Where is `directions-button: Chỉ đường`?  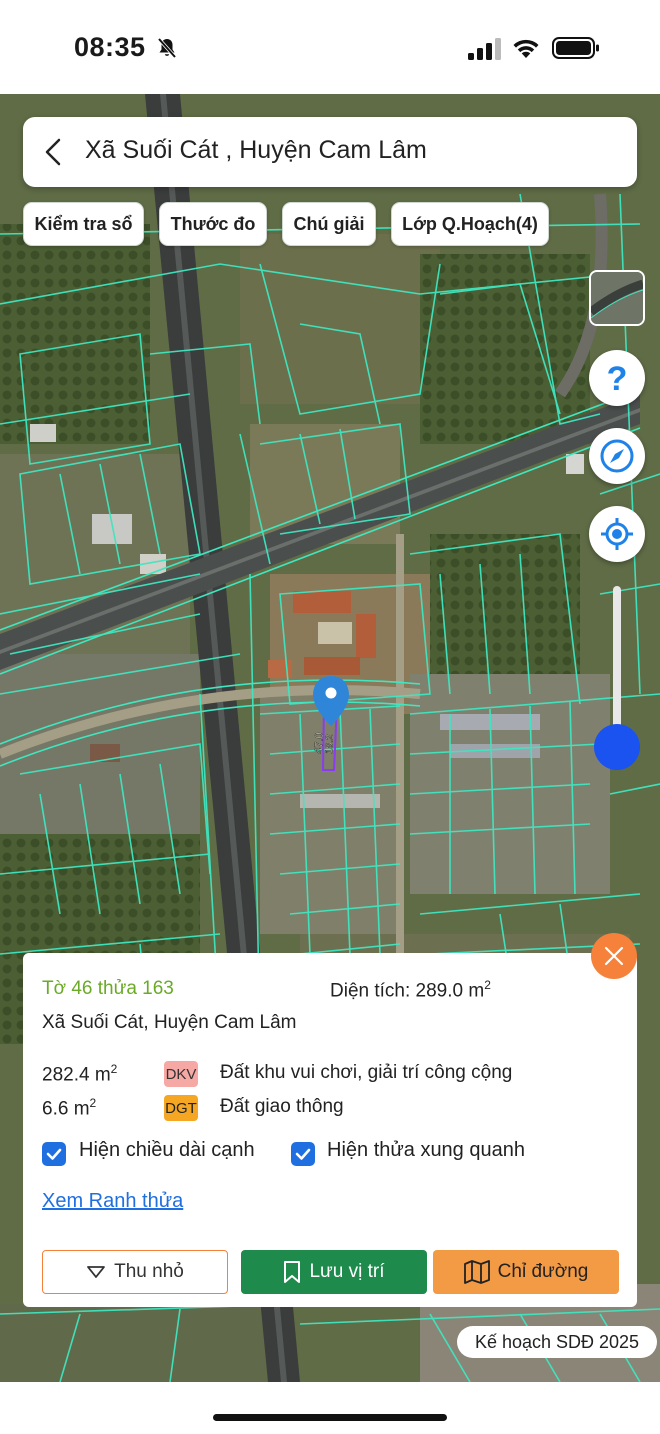 directions-button: Chỉ đường is located at coordinates (526, 1272).